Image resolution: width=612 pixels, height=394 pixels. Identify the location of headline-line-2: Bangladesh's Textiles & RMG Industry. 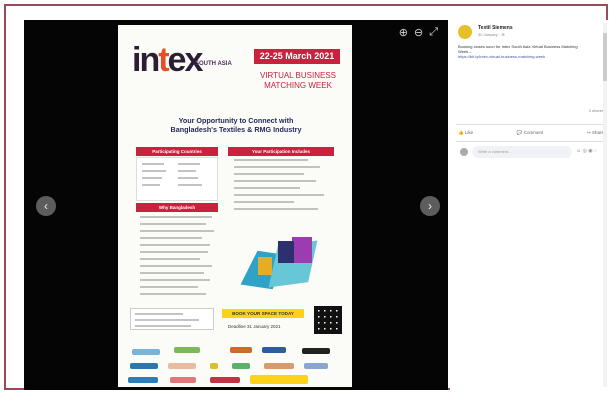
(236, 129).